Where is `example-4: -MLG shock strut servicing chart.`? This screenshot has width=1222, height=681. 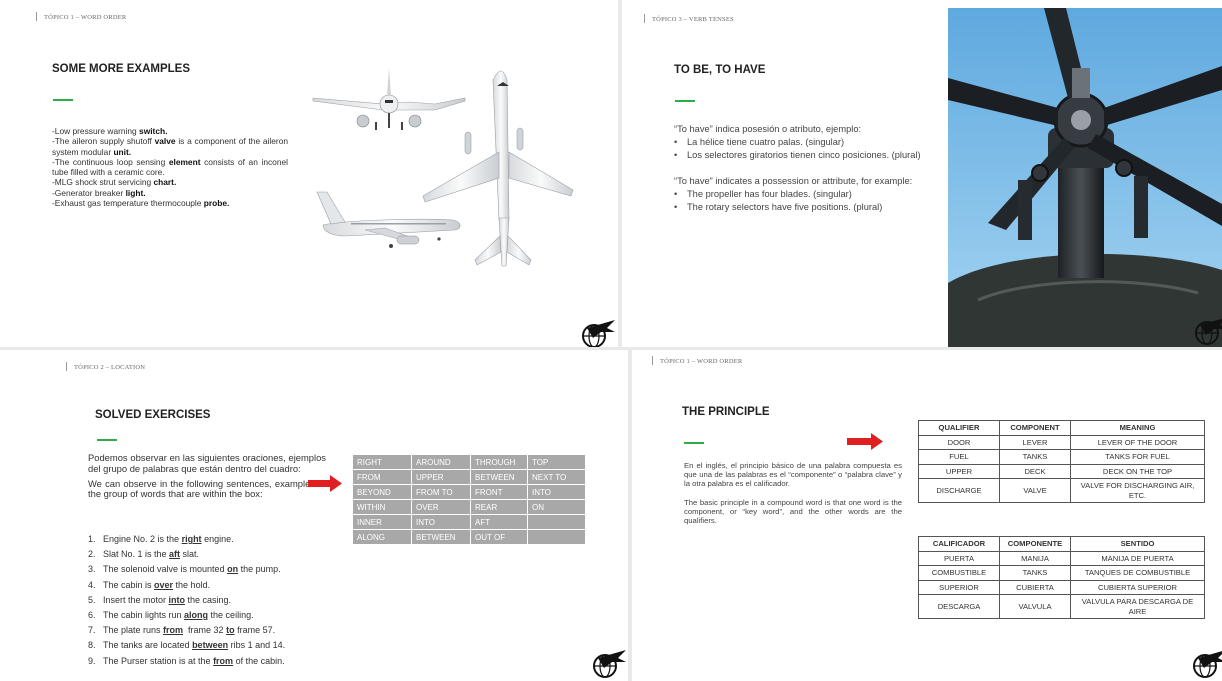
example-4: -MLG shock strut servicing chart. is located at coordinates (114, 182).